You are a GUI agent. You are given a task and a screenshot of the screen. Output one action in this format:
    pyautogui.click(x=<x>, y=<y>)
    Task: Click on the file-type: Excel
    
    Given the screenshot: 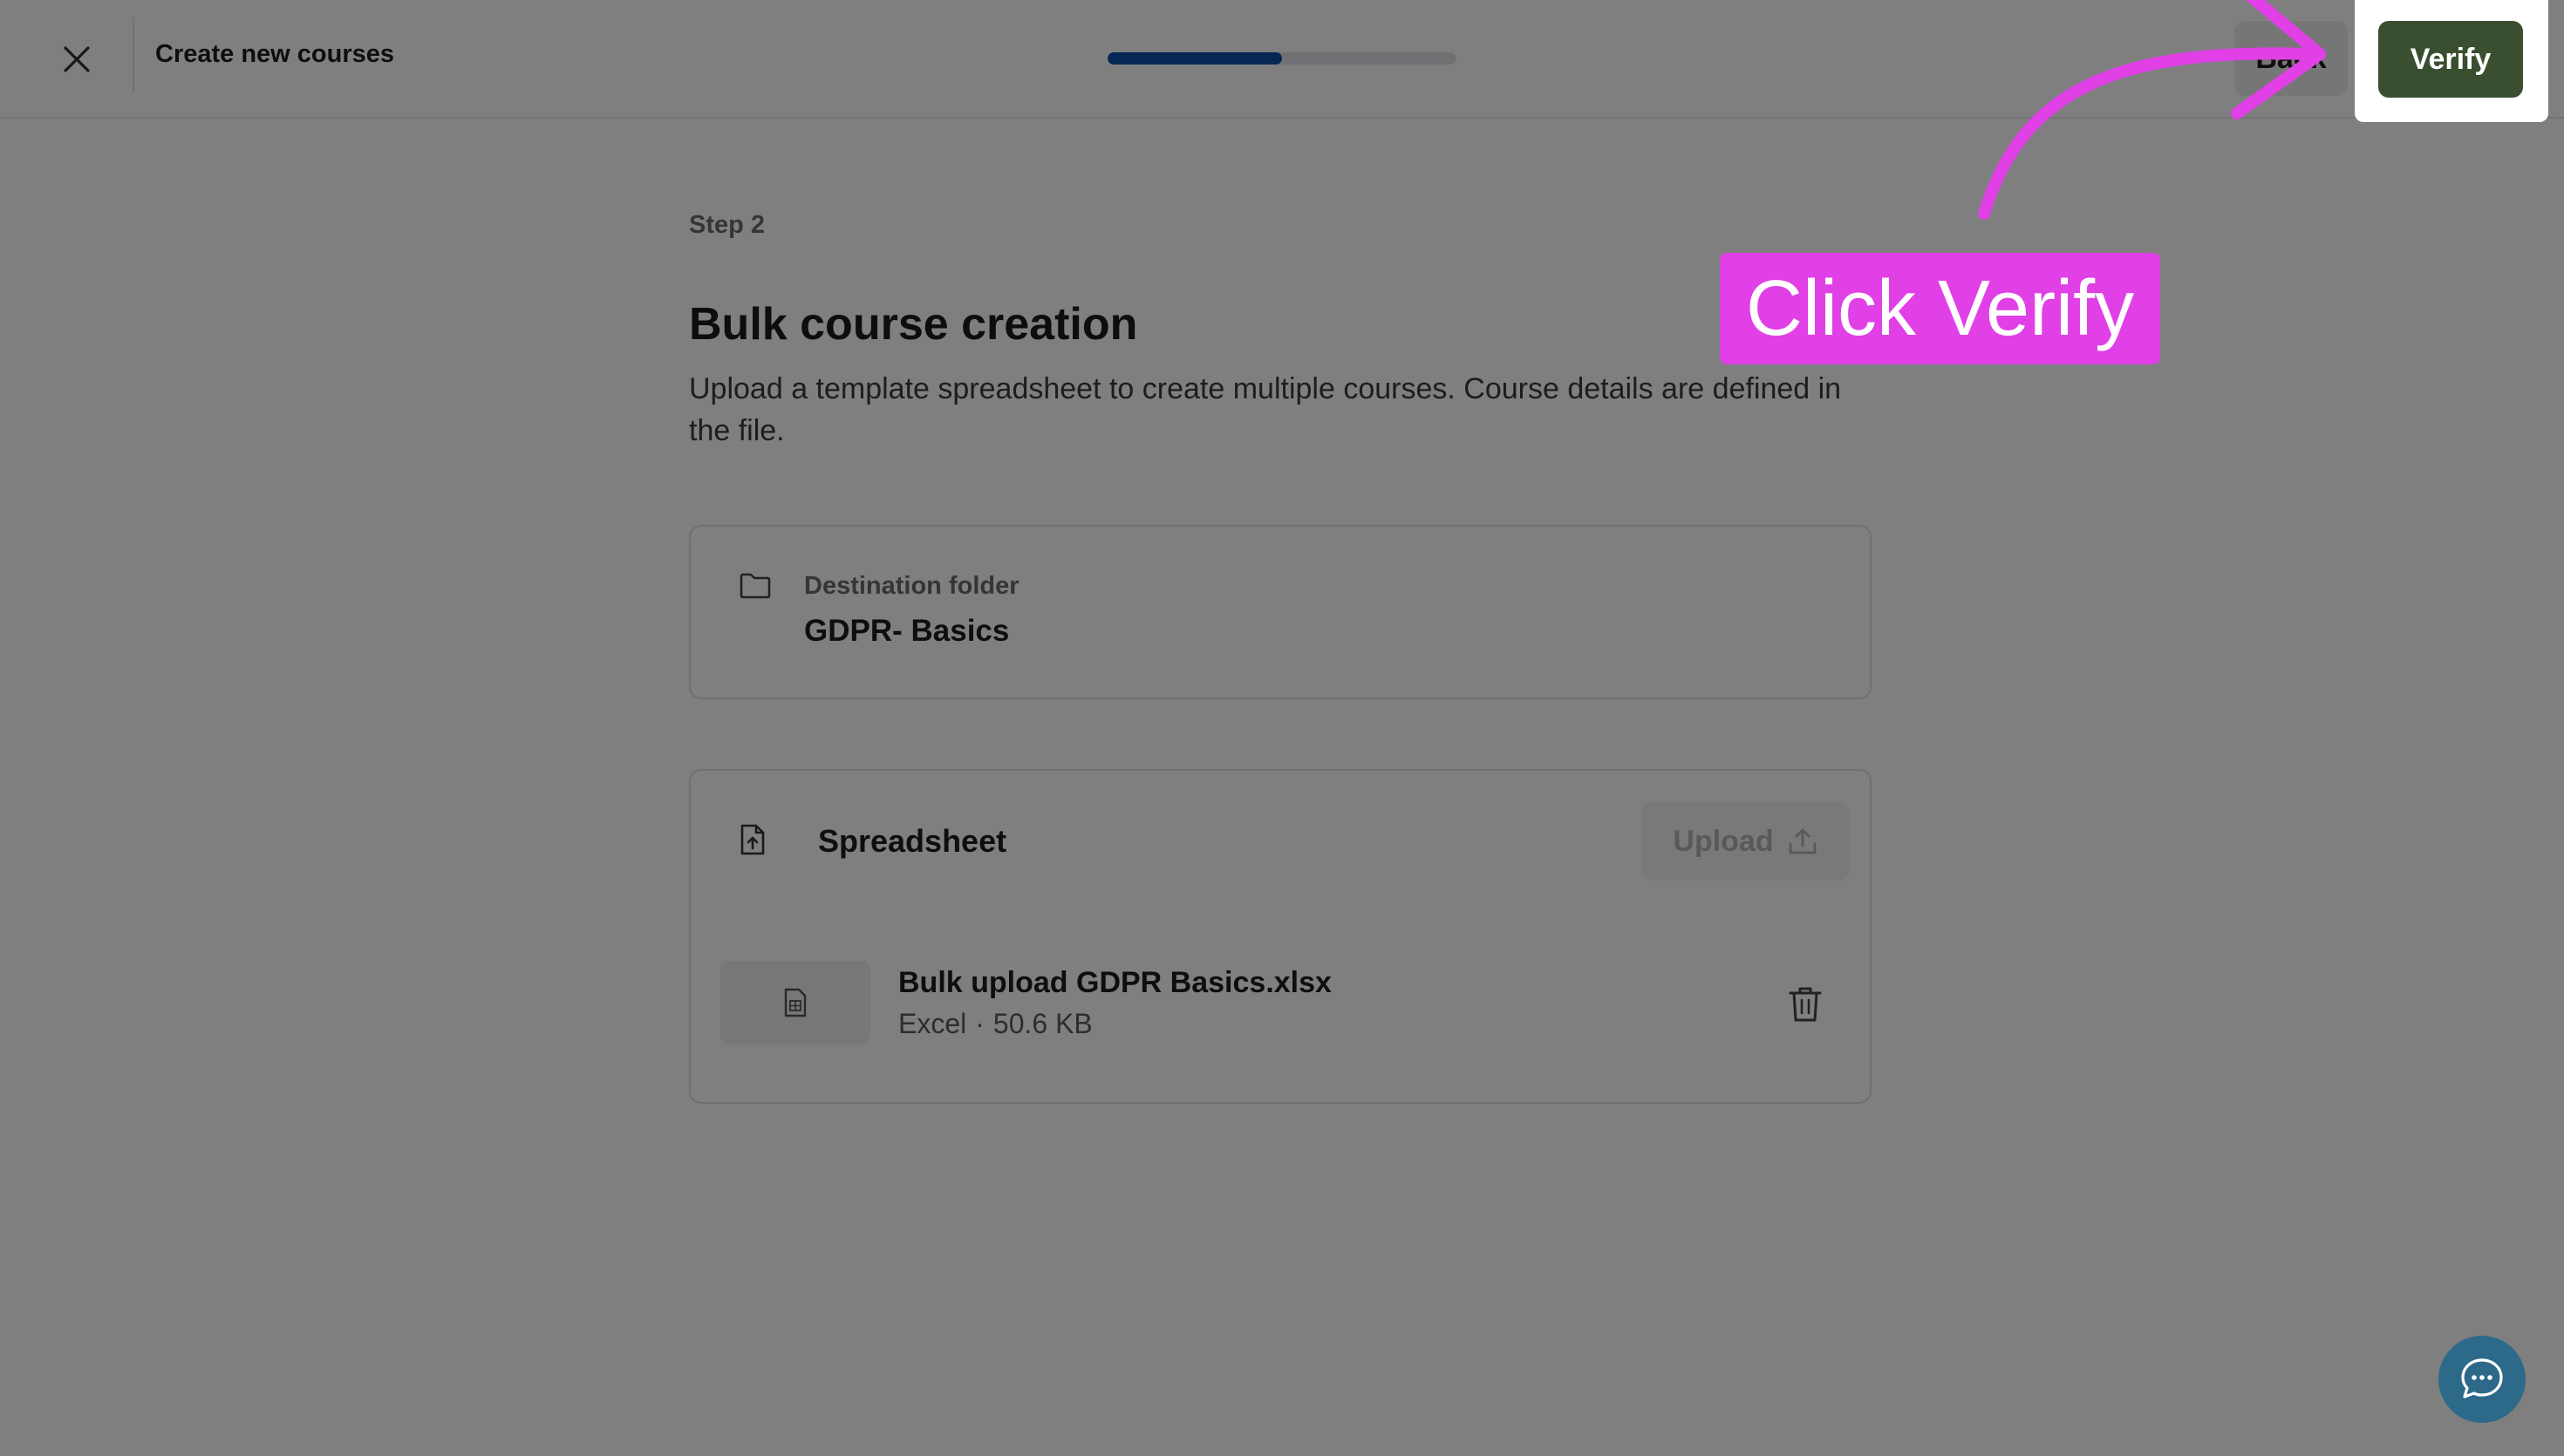 What is the action you would take?
    pyautogui.click(x=932, y=1023)
    